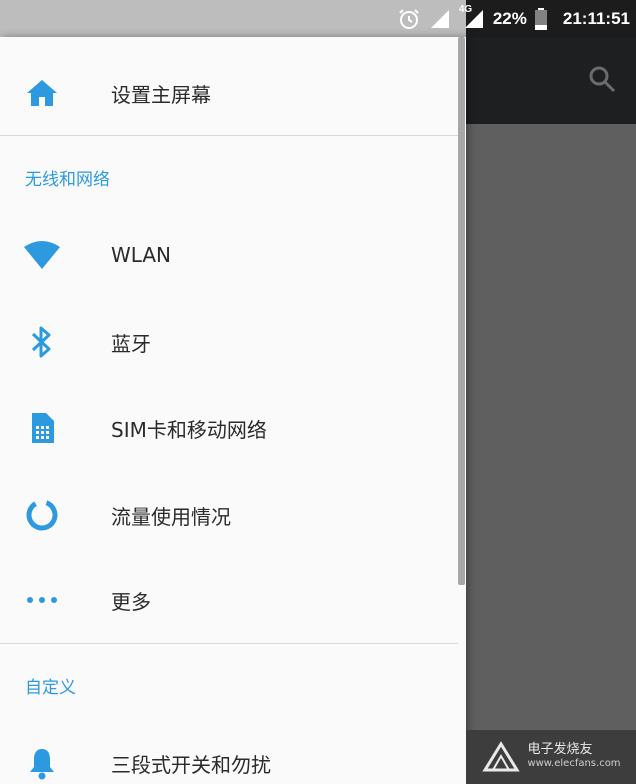  I want to click on home-icon, so click(42, 93).